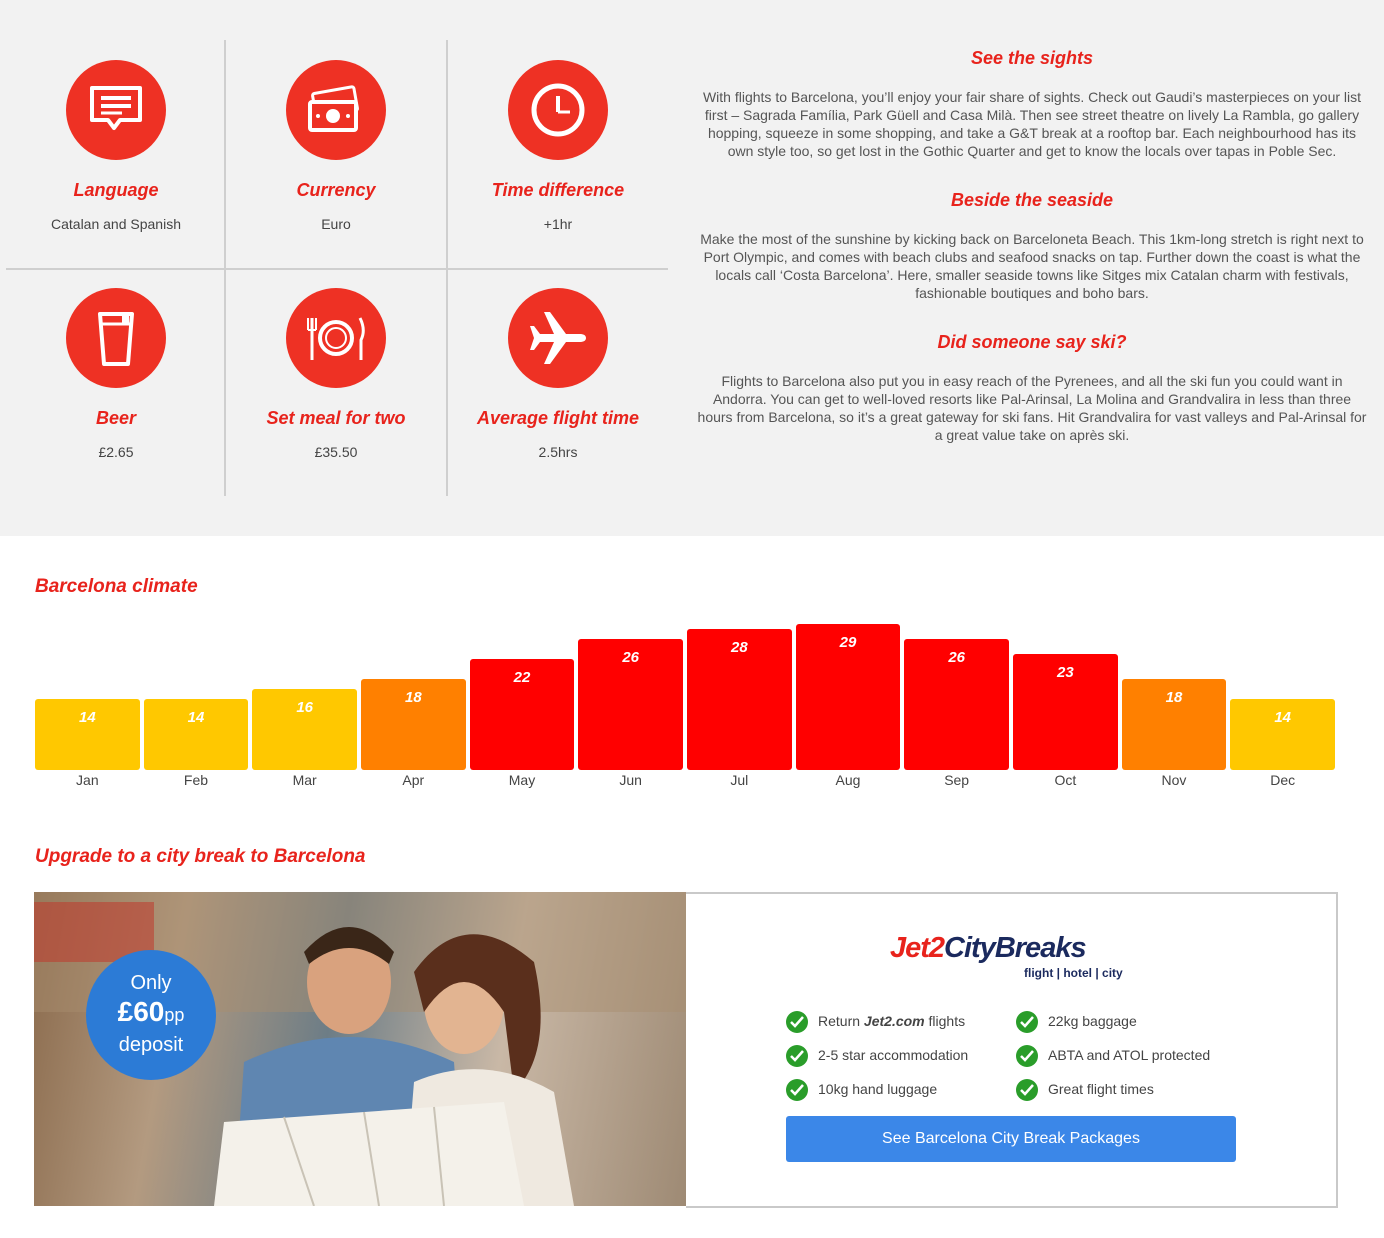 The height and width of the screenshot is (1238, 1384). I want to click on deposit-badge: Only £60pp deposit, so click(151, 1015).